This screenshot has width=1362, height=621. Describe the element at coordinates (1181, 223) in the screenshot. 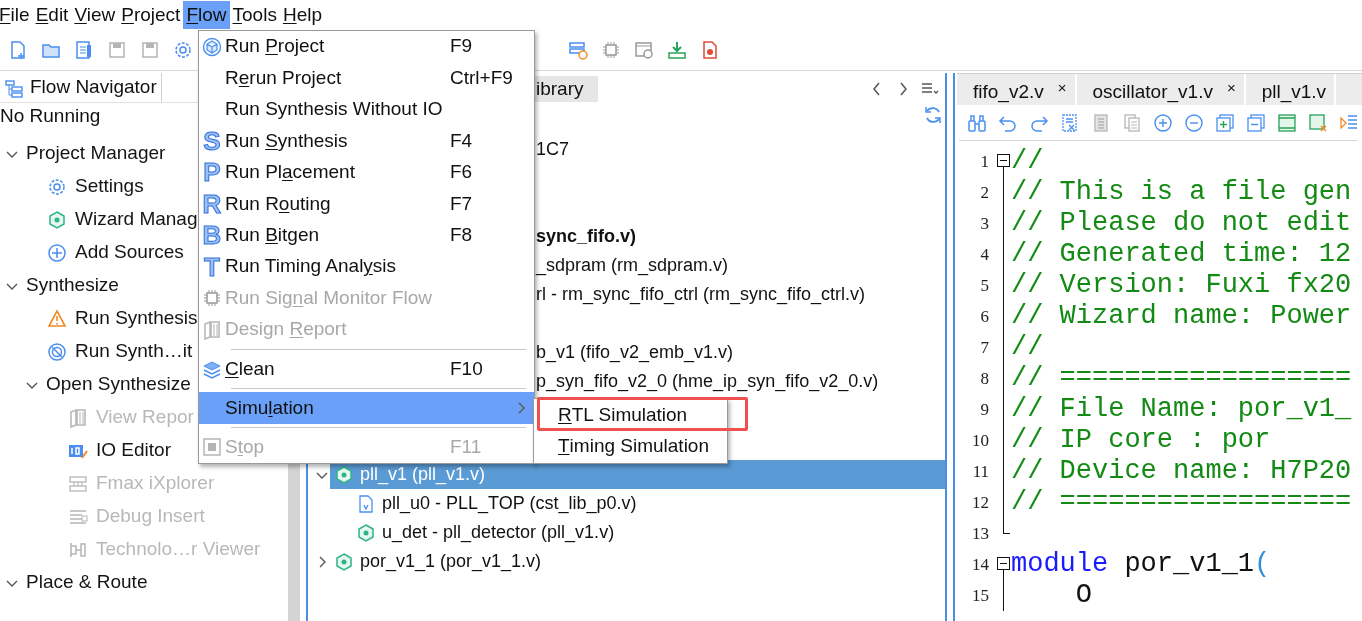

I see `code-line: // Please do not edit` at that location.